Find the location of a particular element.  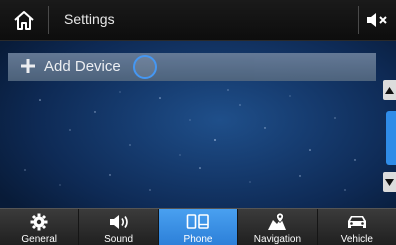

tab-sound-label: Sound is located at coordinates (119, 239).